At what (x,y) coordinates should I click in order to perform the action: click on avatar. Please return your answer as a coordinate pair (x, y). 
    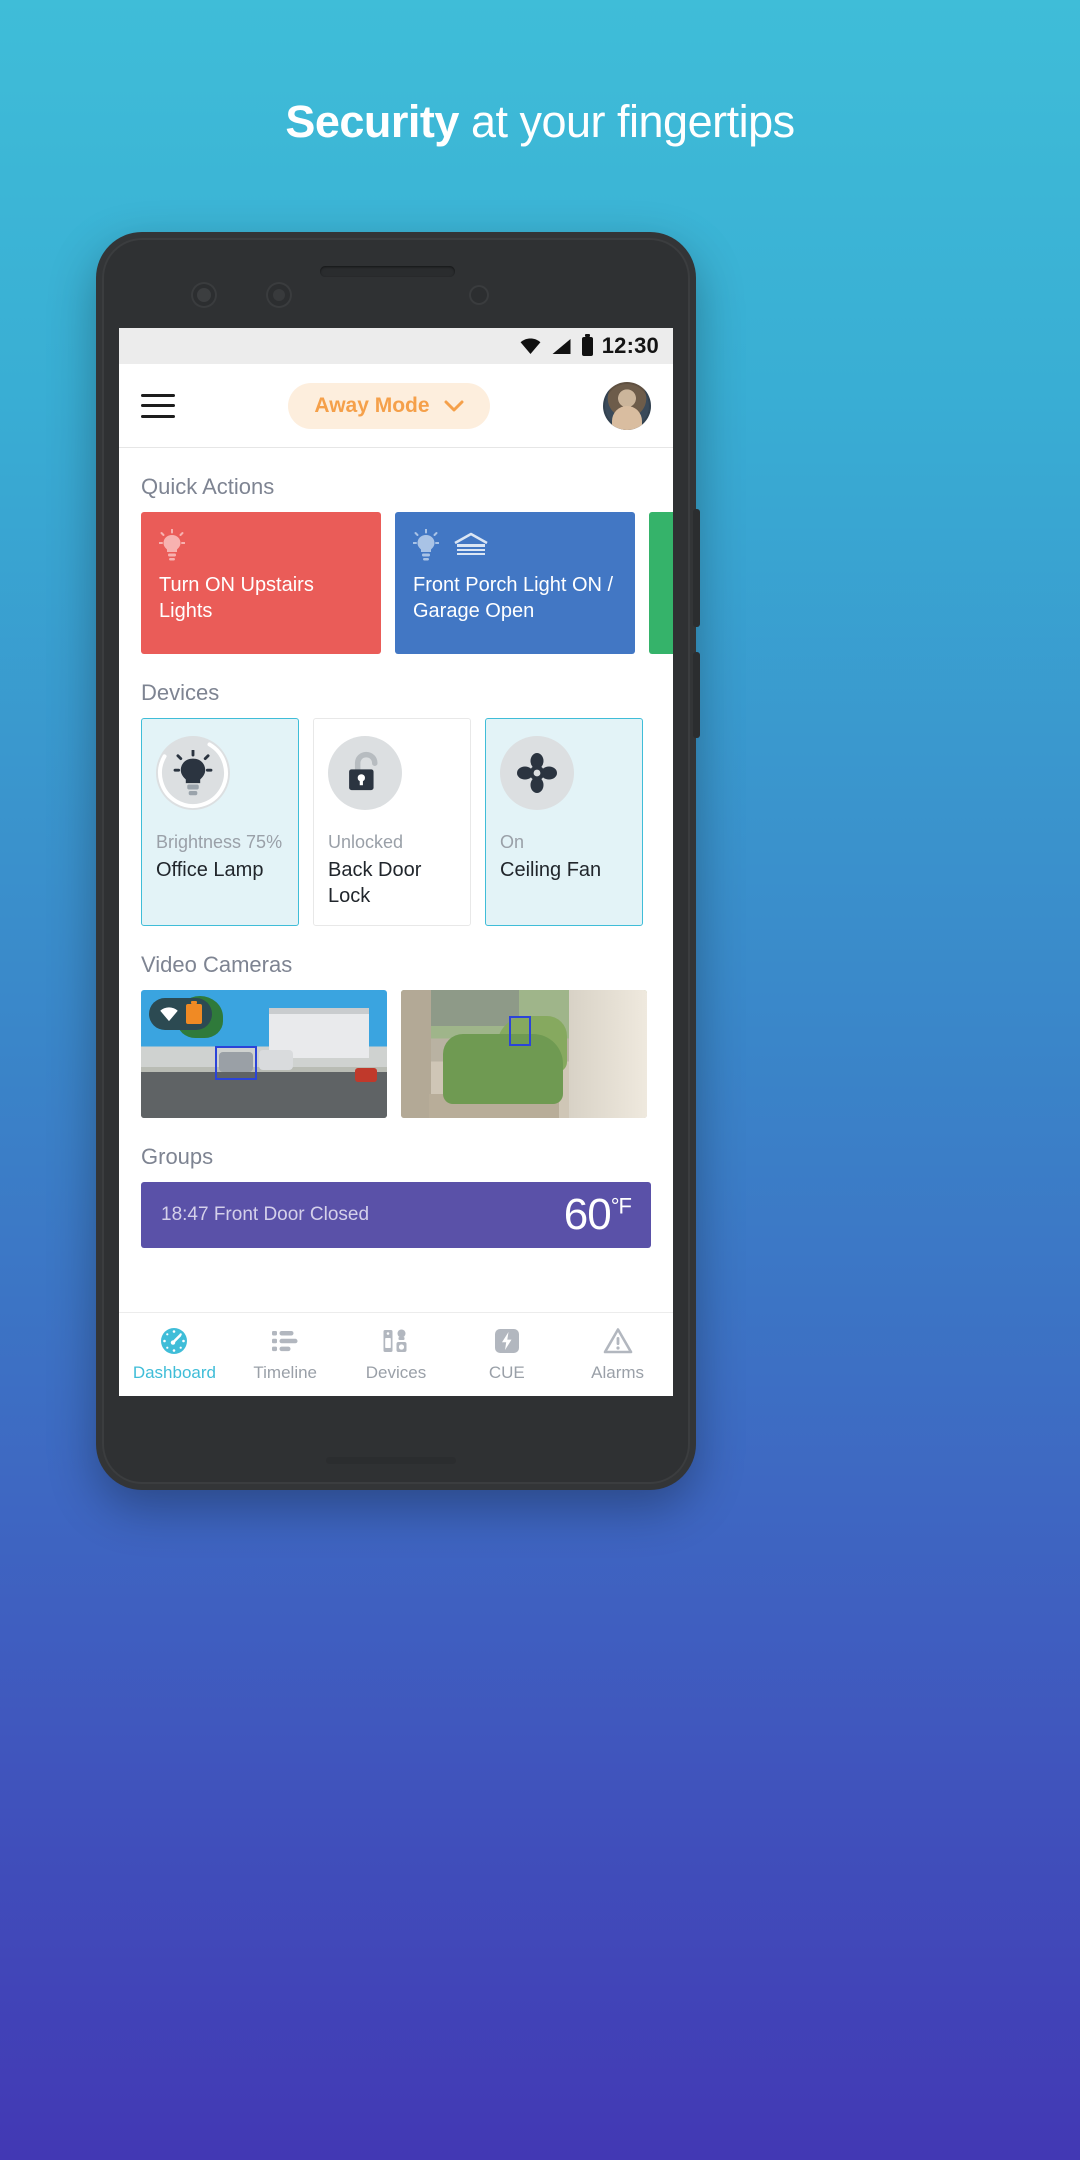
    Looking at the image, I should click on (627, 405).